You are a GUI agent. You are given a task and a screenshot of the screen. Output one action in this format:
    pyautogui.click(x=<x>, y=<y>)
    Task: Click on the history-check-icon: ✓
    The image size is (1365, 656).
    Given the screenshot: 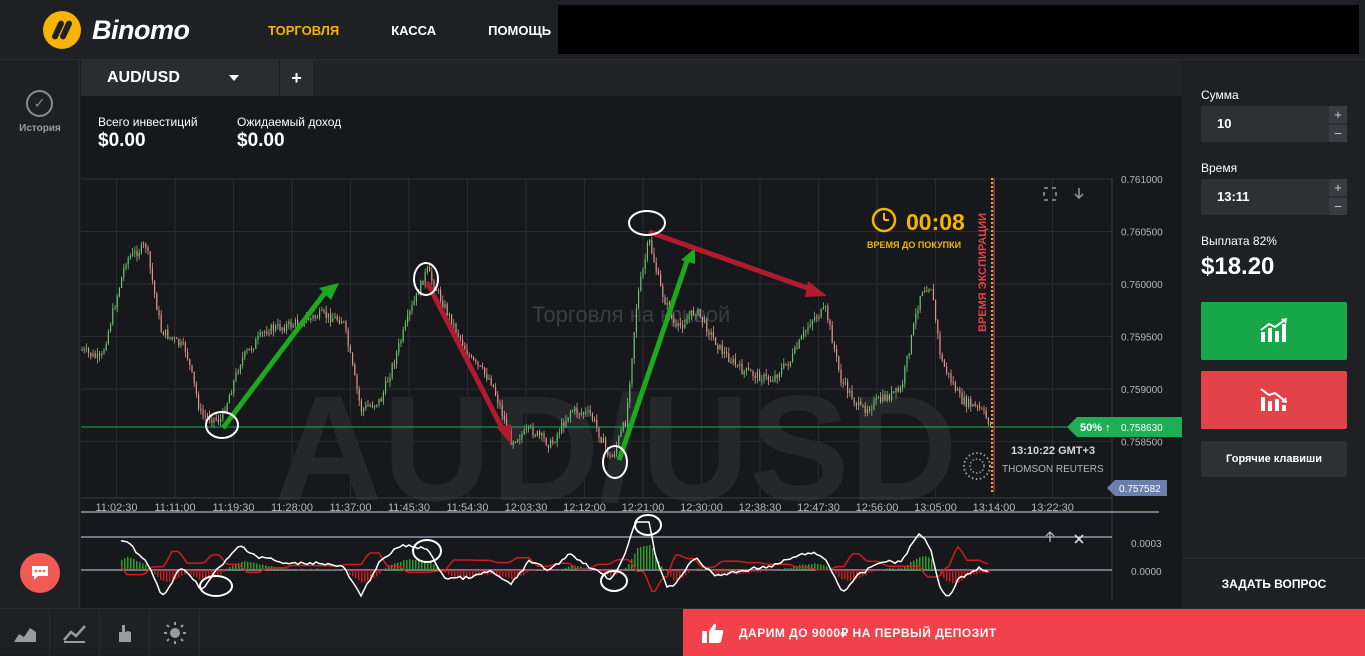 What is the action you would take?
    pyautogui.click(x=39, y=103)
    